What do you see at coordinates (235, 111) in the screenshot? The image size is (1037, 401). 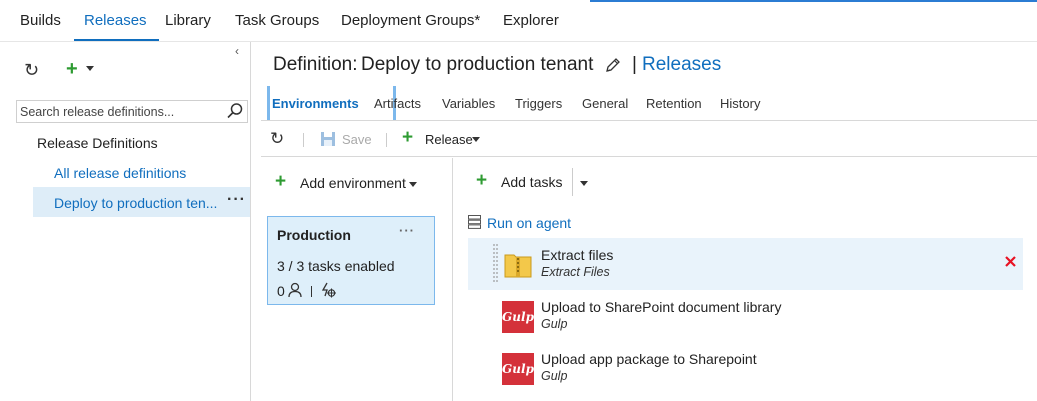 I see `search-icon` at bounding box center [235, 111].